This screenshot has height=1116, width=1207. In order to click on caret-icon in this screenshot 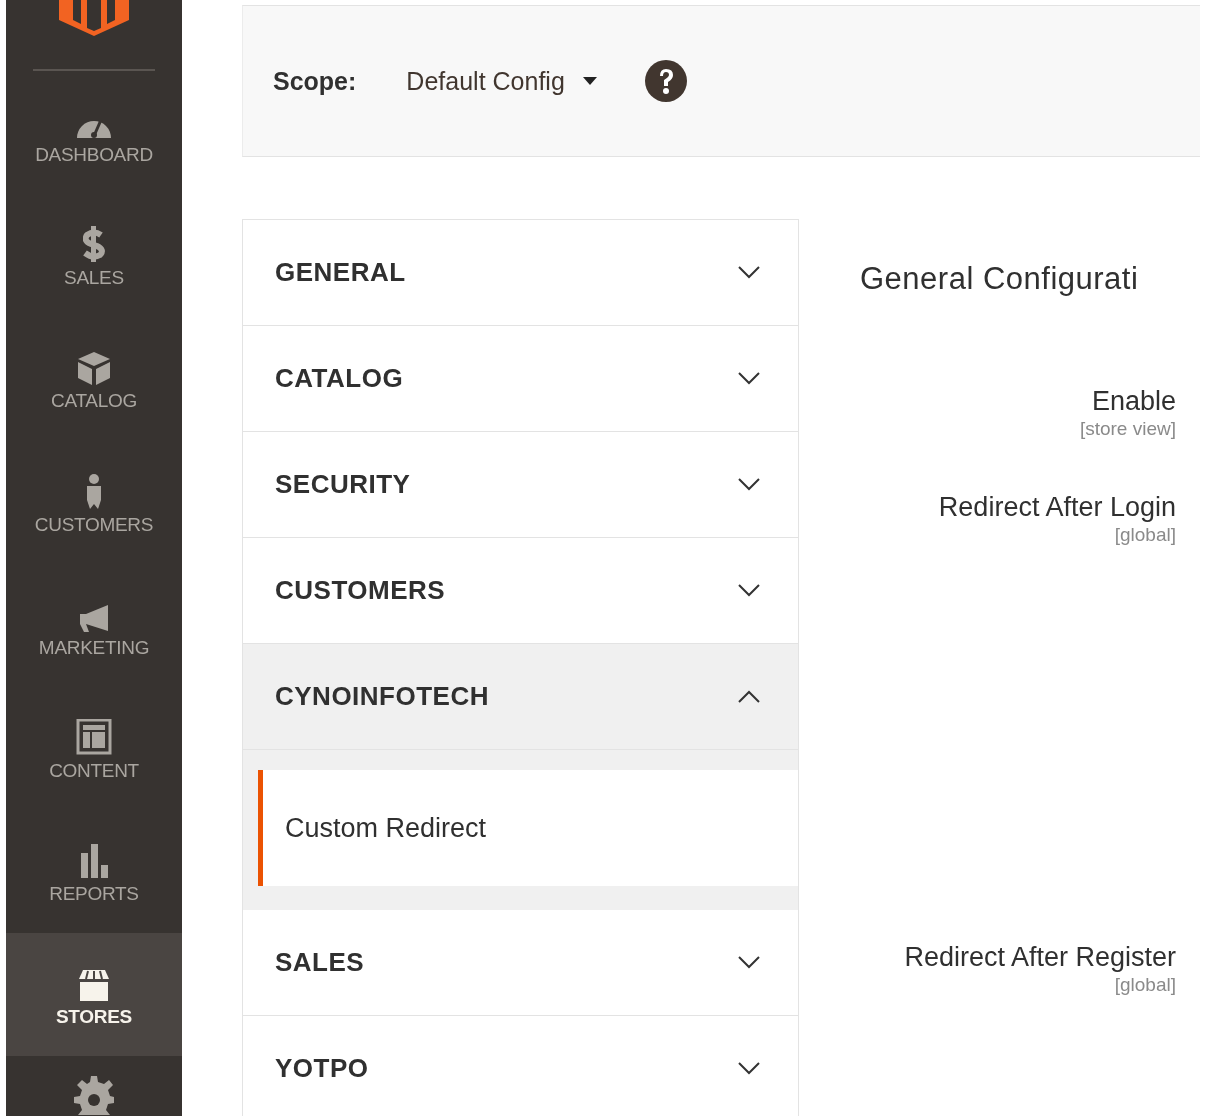, I will do `click(589, 81)`.